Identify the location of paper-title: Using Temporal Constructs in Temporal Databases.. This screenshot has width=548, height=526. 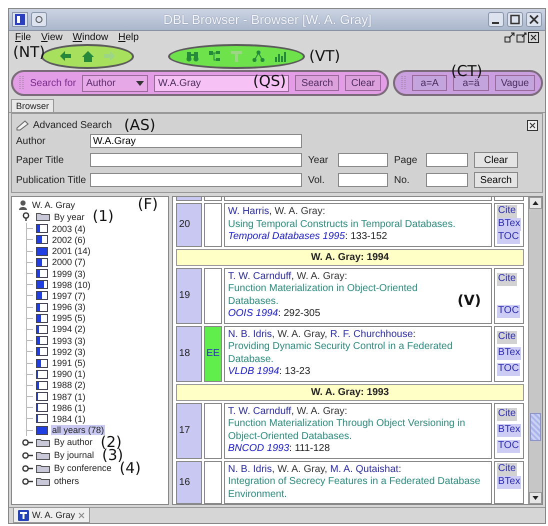
(358, 224).